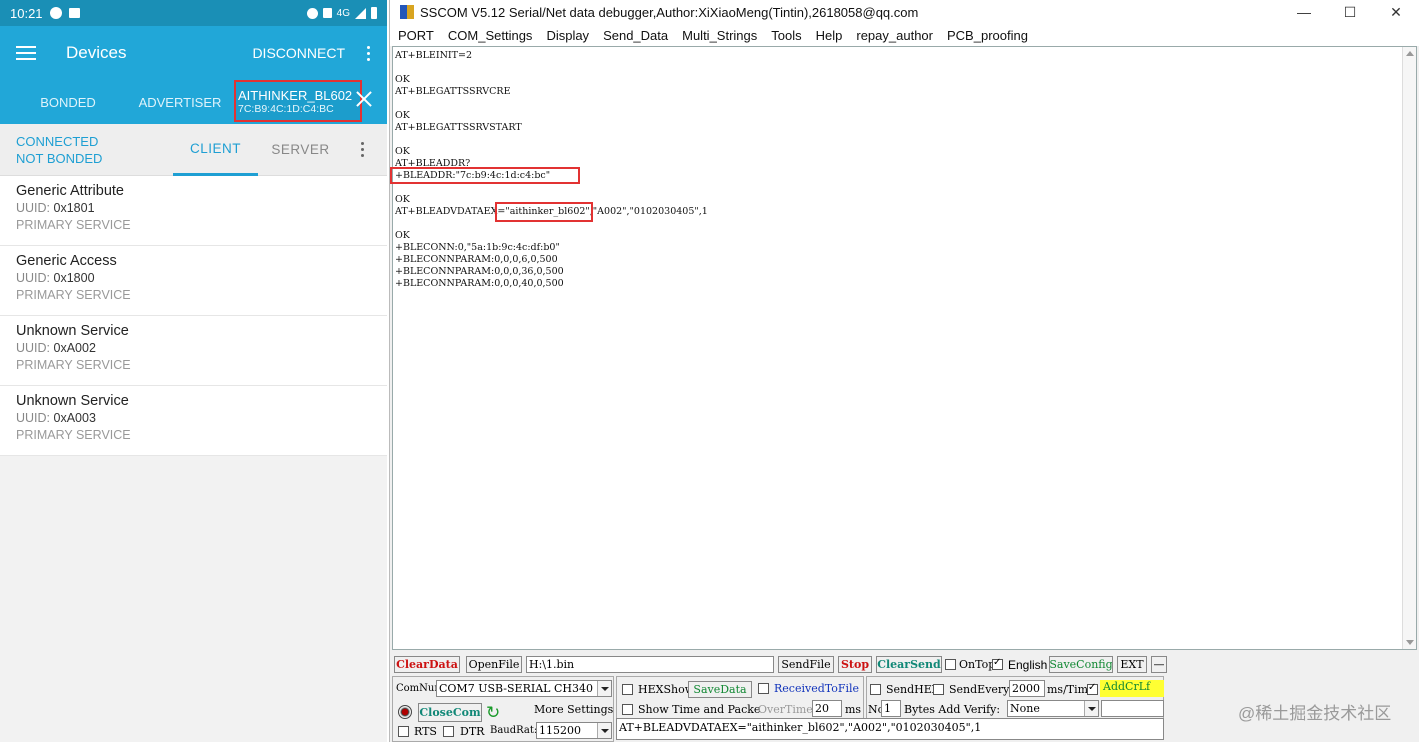  I want to click on add-crlf-checkbox, so click(1092, 688).